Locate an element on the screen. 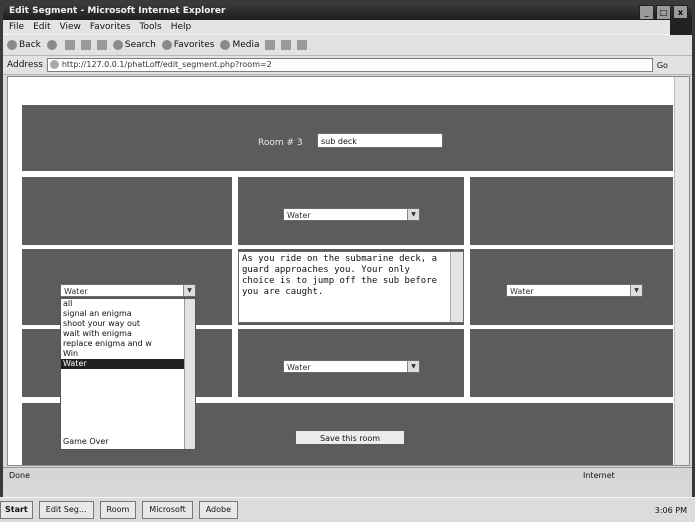 The width and height of the screenshot is (695, 522). dropdown-option: replace enigma and w is located at coordinates (128, 344).